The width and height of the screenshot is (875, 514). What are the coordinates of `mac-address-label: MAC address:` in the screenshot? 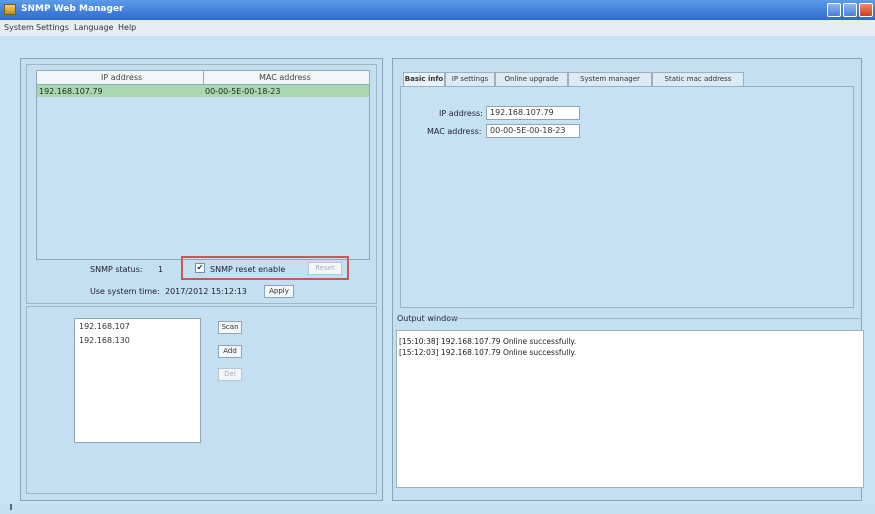 It's located at (454, 131).